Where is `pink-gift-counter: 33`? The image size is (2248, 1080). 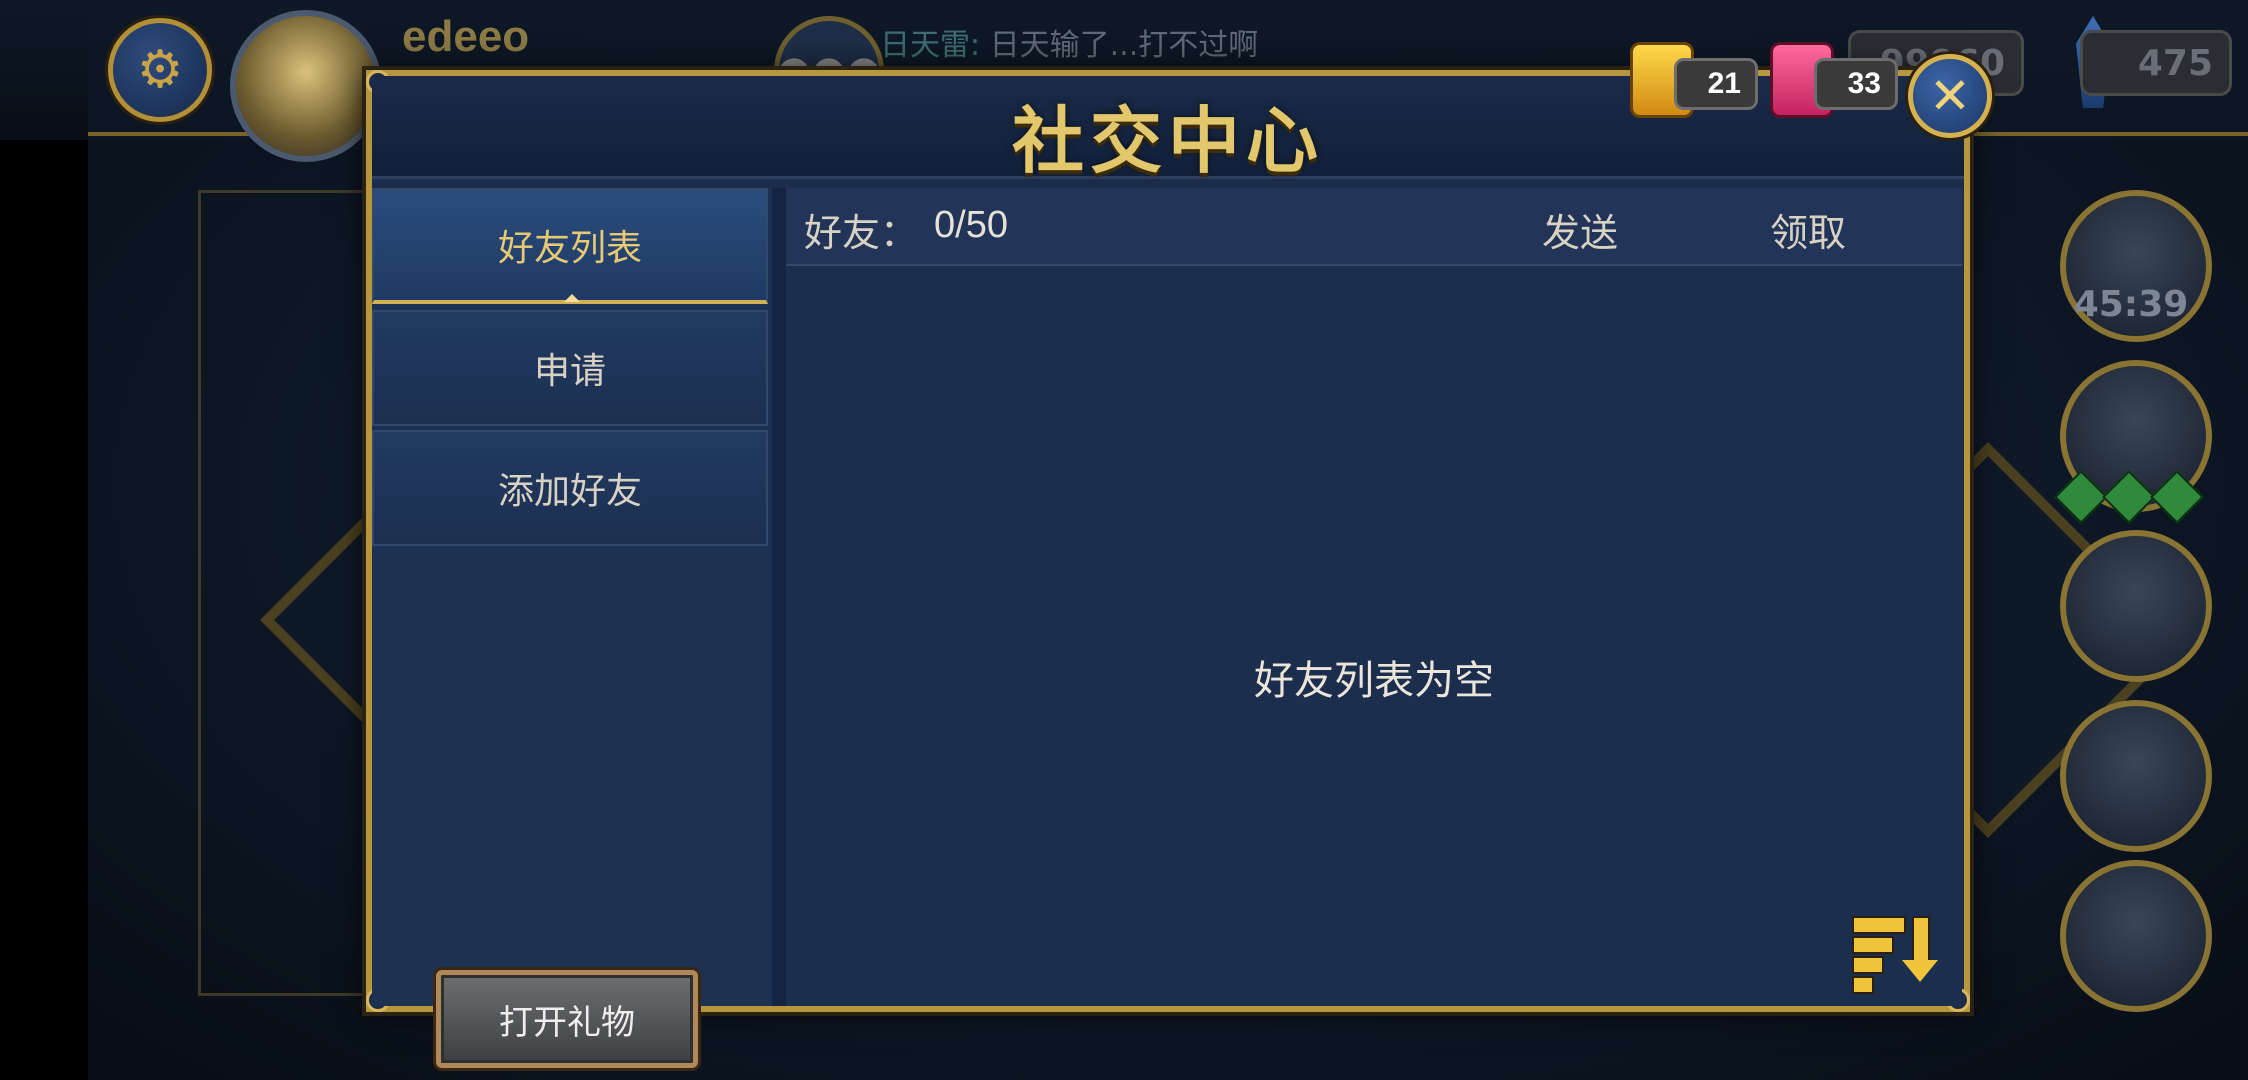 pink-gift-counter: 33 is located at coordinates (1835, 80).